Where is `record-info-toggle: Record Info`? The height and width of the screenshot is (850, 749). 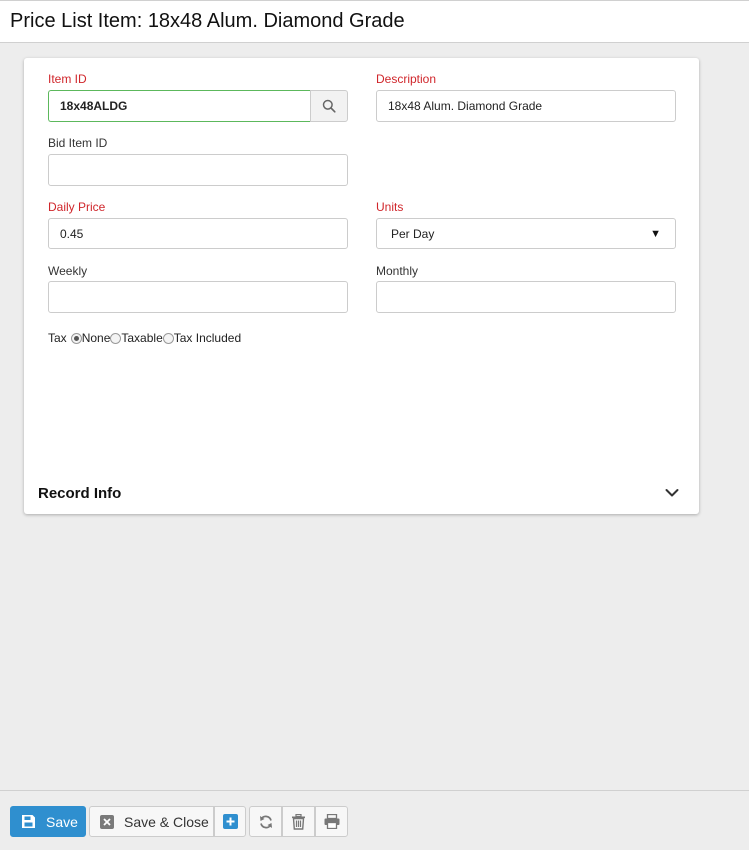 record-info-toggle: Record Info is located at coordinates (361, 495).